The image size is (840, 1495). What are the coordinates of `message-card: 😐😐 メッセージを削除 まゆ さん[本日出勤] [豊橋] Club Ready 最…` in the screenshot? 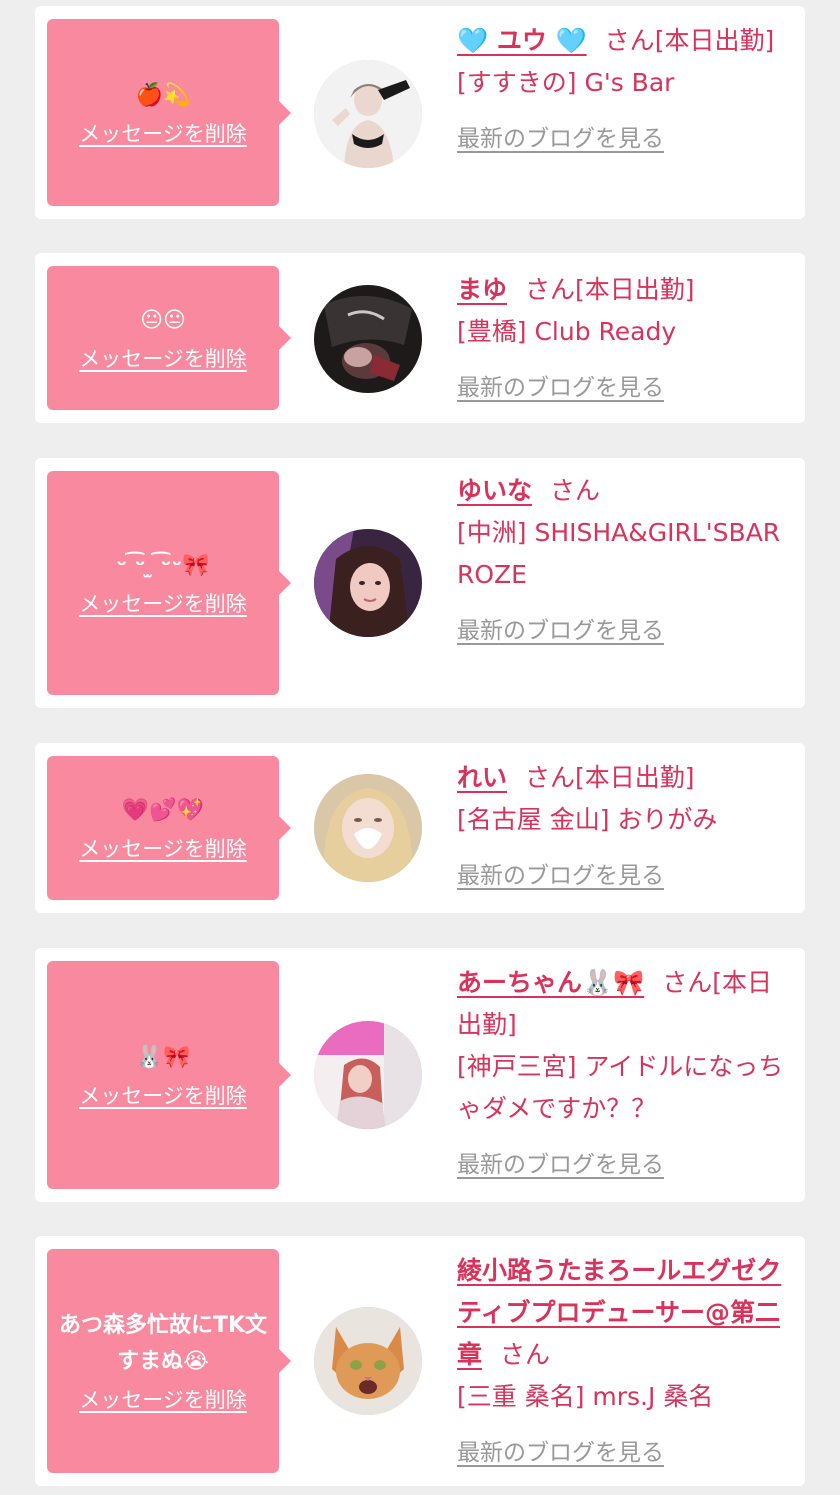 It's located at (420, 338).